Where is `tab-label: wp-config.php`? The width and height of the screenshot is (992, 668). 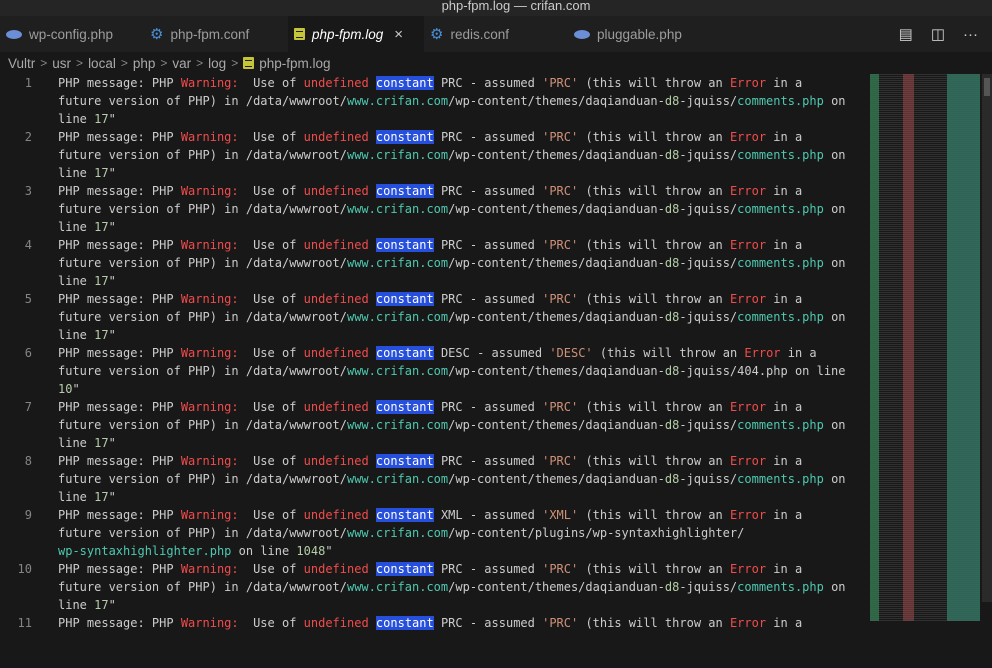
tab-label: wp-config.php is located at coordinates (71, 34).